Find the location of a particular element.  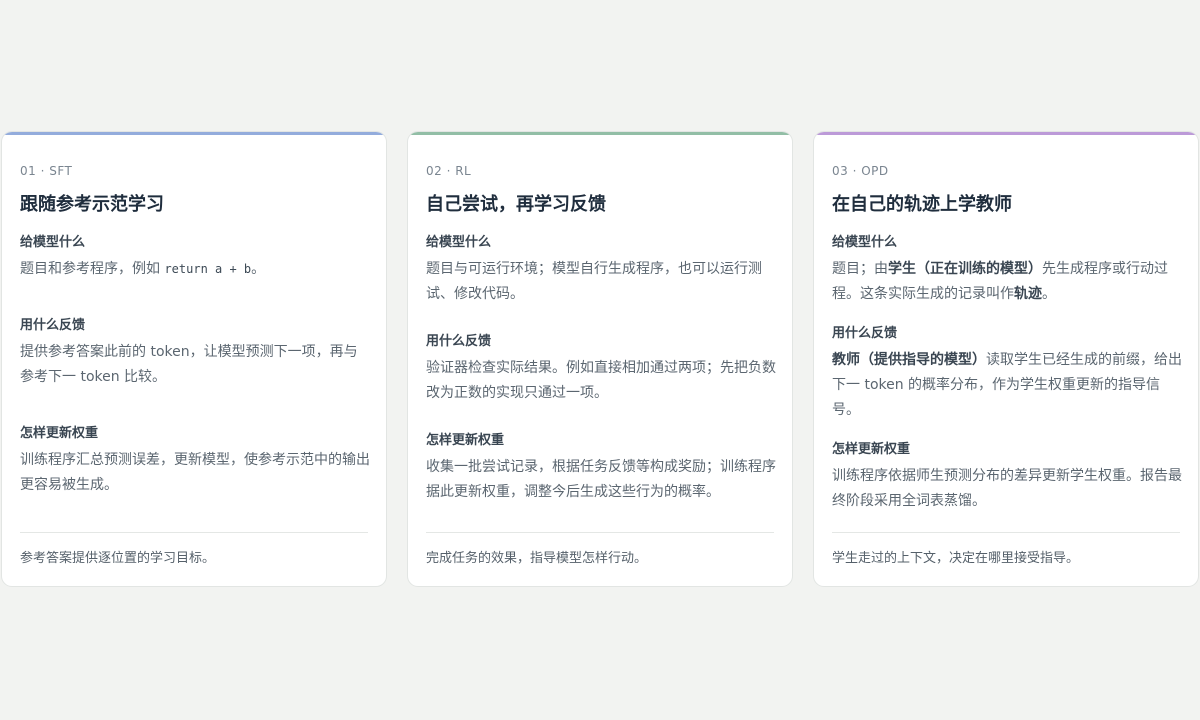

card-title: 自己尝试，再学习反馈 is located at coordinates (516, 204).